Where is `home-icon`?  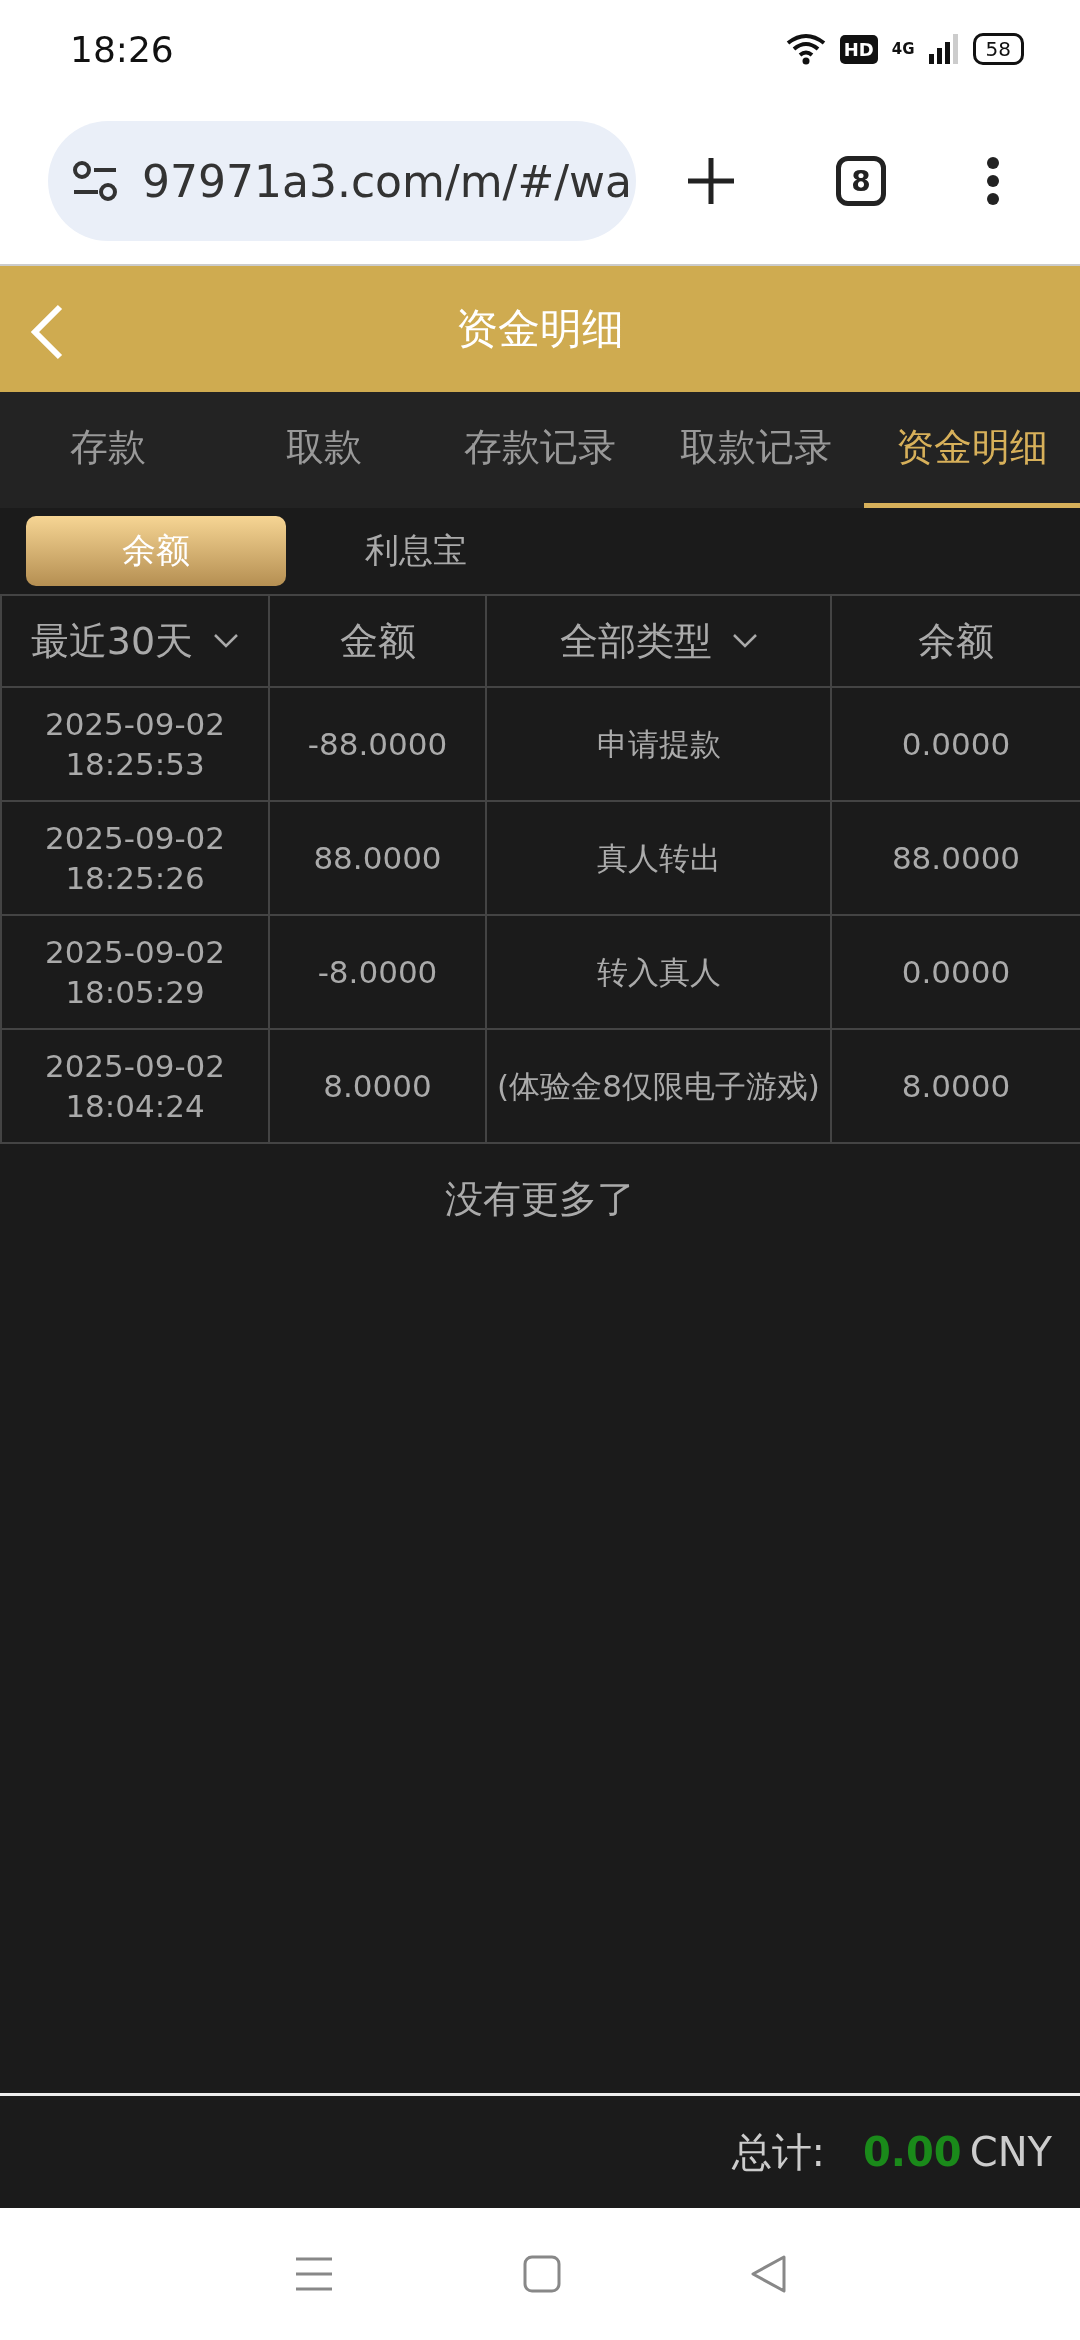 home-icon is located at coordinates (542, 2274).